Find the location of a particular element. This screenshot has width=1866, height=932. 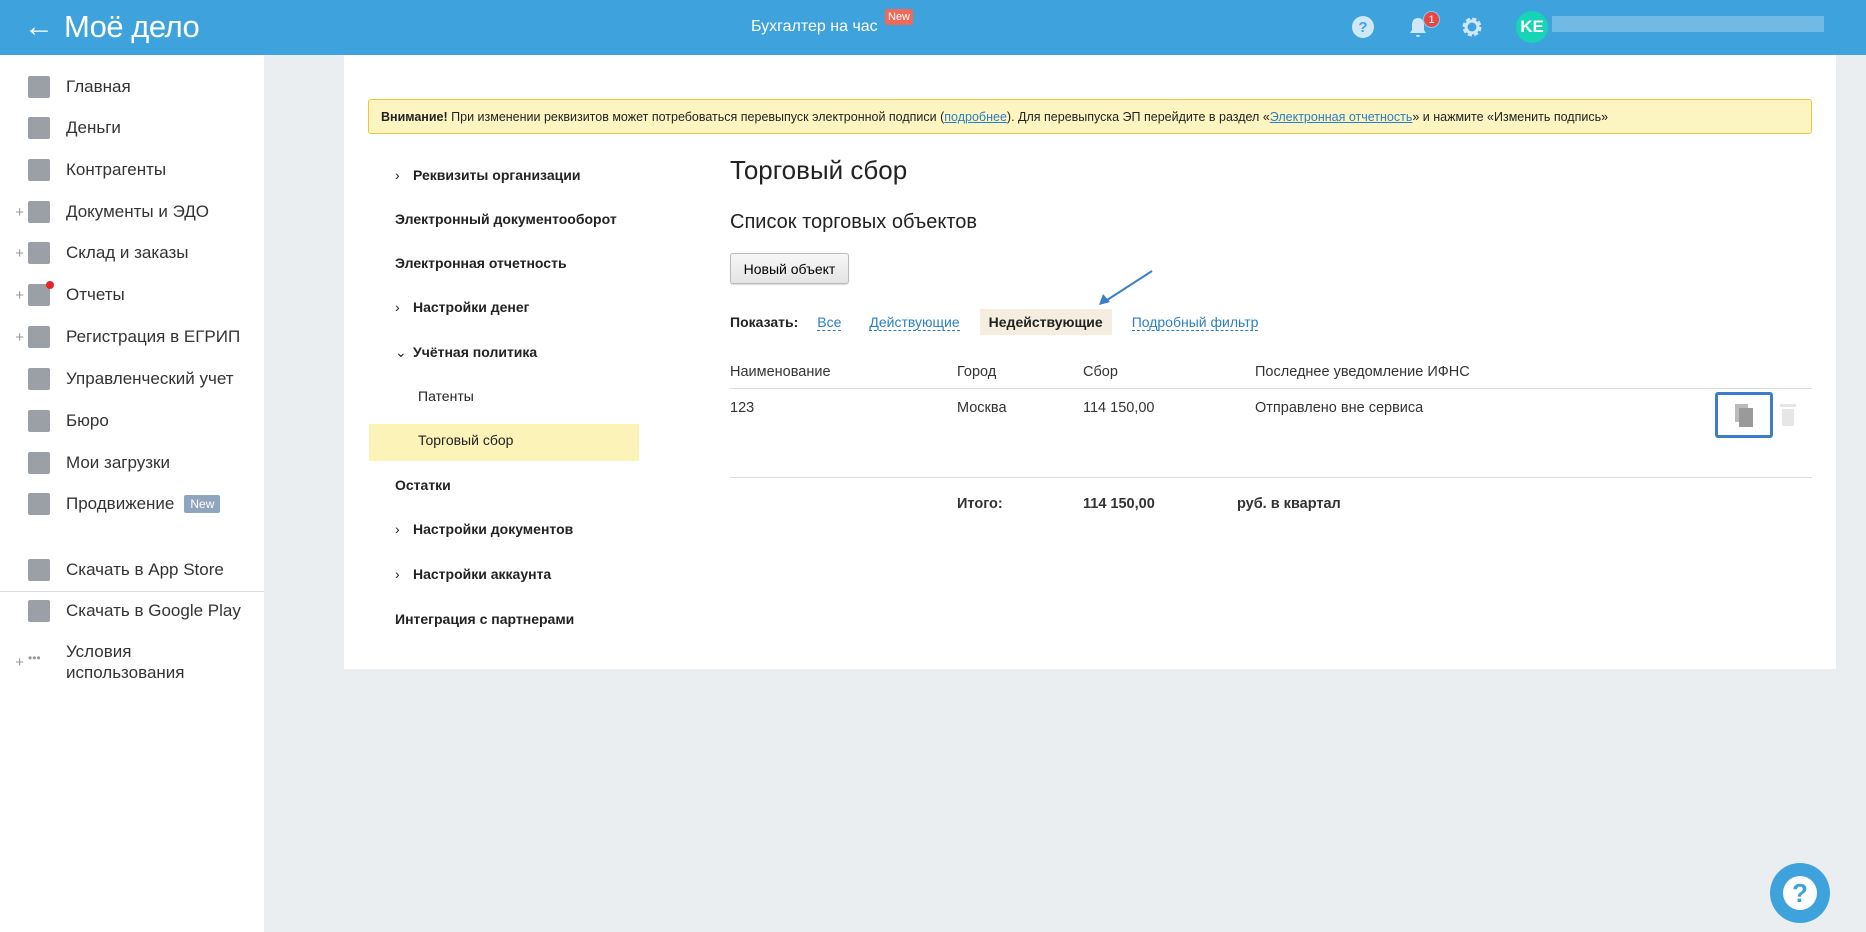

money-icon is located at coordinates (39, 128).